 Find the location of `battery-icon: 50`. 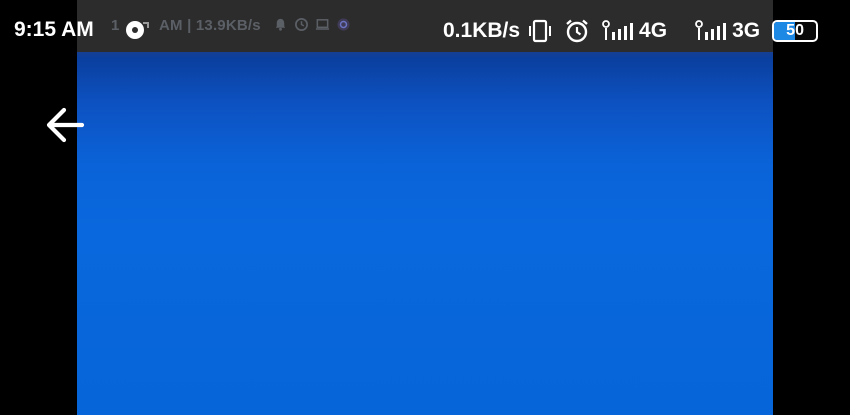

battery-icon: 50 is located at coordinates (795, 31).